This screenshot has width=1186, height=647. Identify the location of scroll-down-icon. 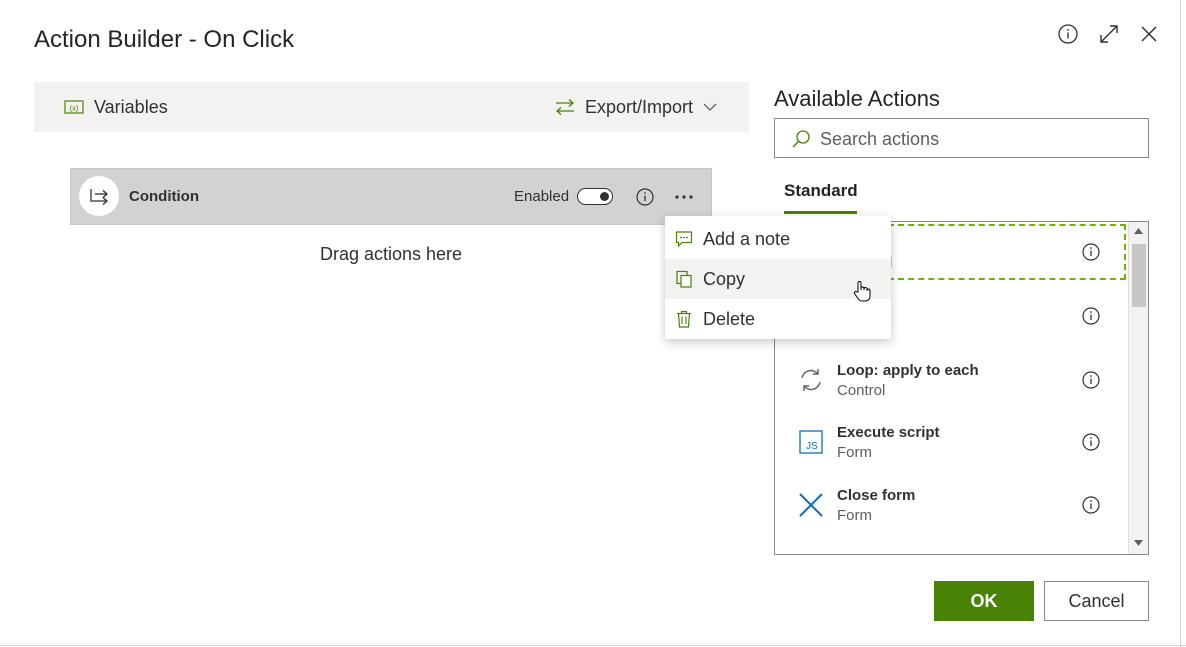
(1138, 543).